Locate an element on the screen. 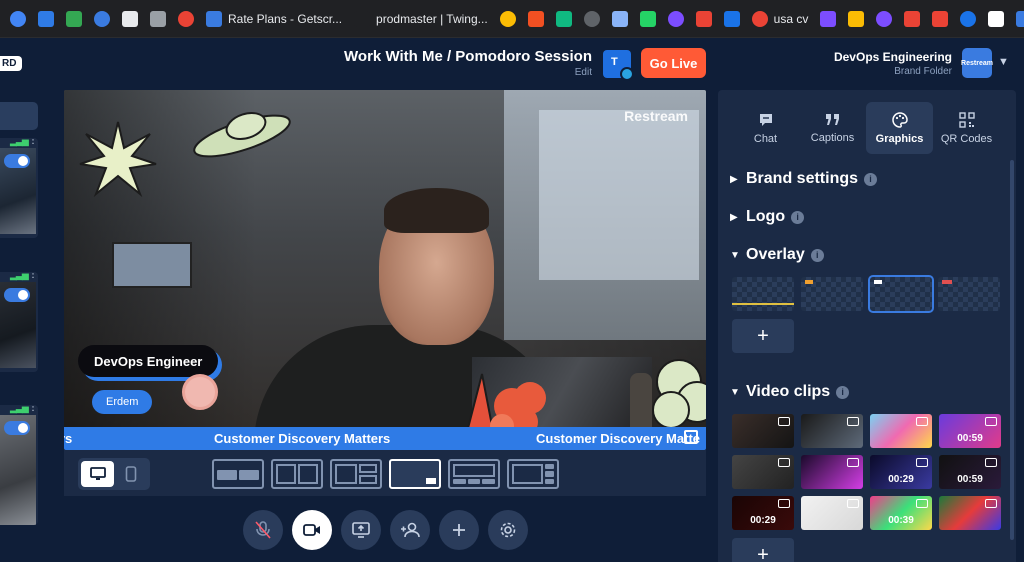  brand-block: DevOps Engineering Brand Folder is located at coordinates (893, 63).